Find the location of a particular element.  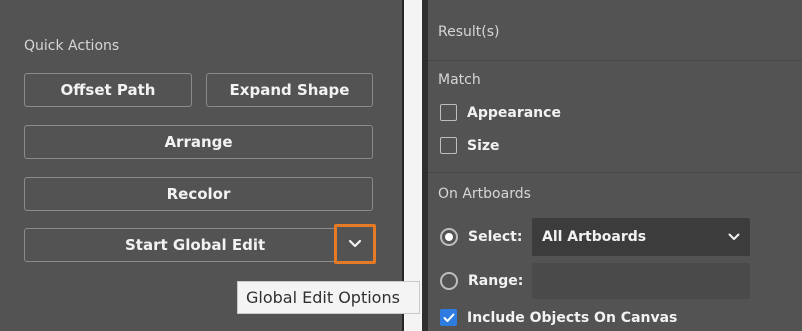

artboards-dropdown-value: All Artboards is located at coordinates (594, 237).